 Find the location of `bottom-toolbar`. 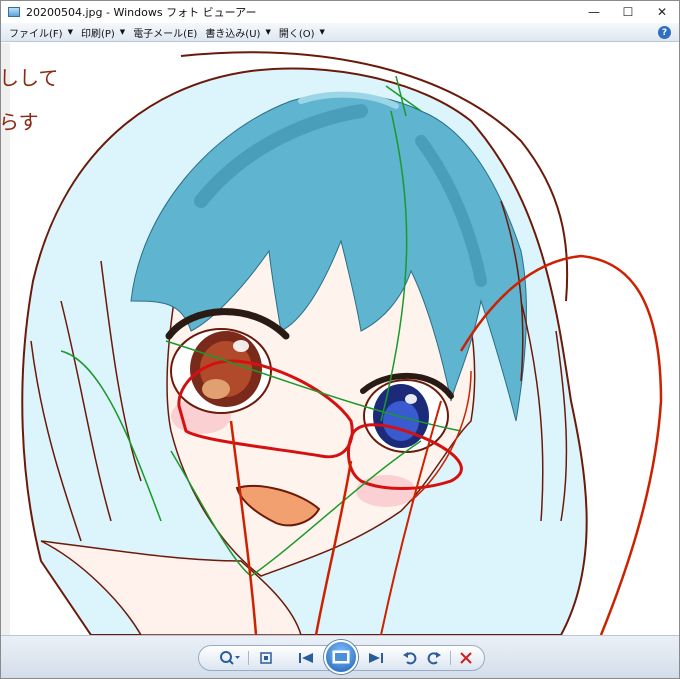

bottom-toolbar is located at coordinates (340, 656).